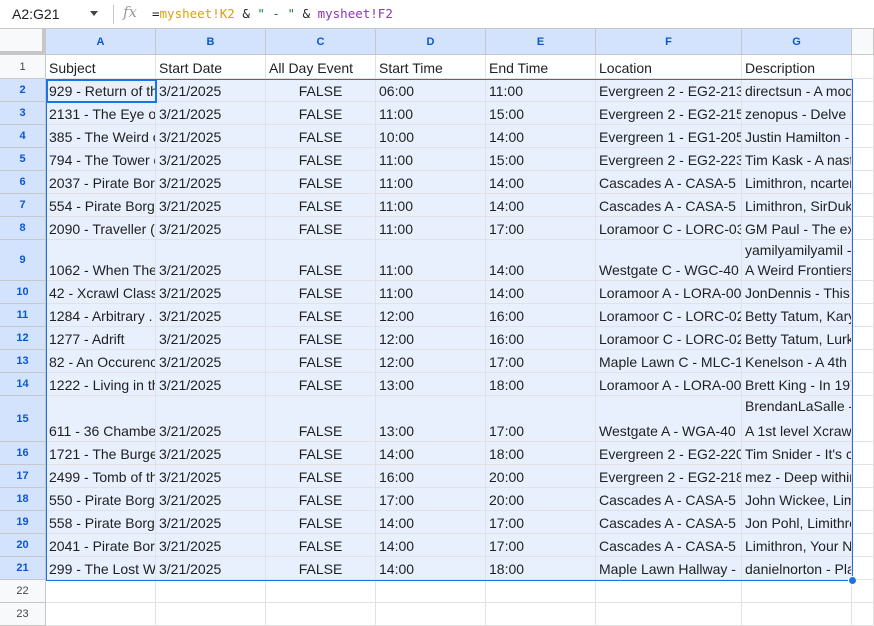 The height and width of the screenshot is (626, 874). Describe the element at coordinates (541, 159) in the screenshot. I see `table-cell: 15:00` at that location.